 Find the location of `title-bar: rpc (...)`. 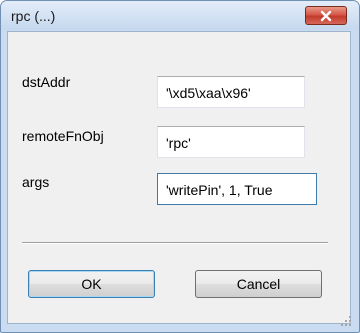

title-bar: rpc (...) is located at coordinates (180, 15).